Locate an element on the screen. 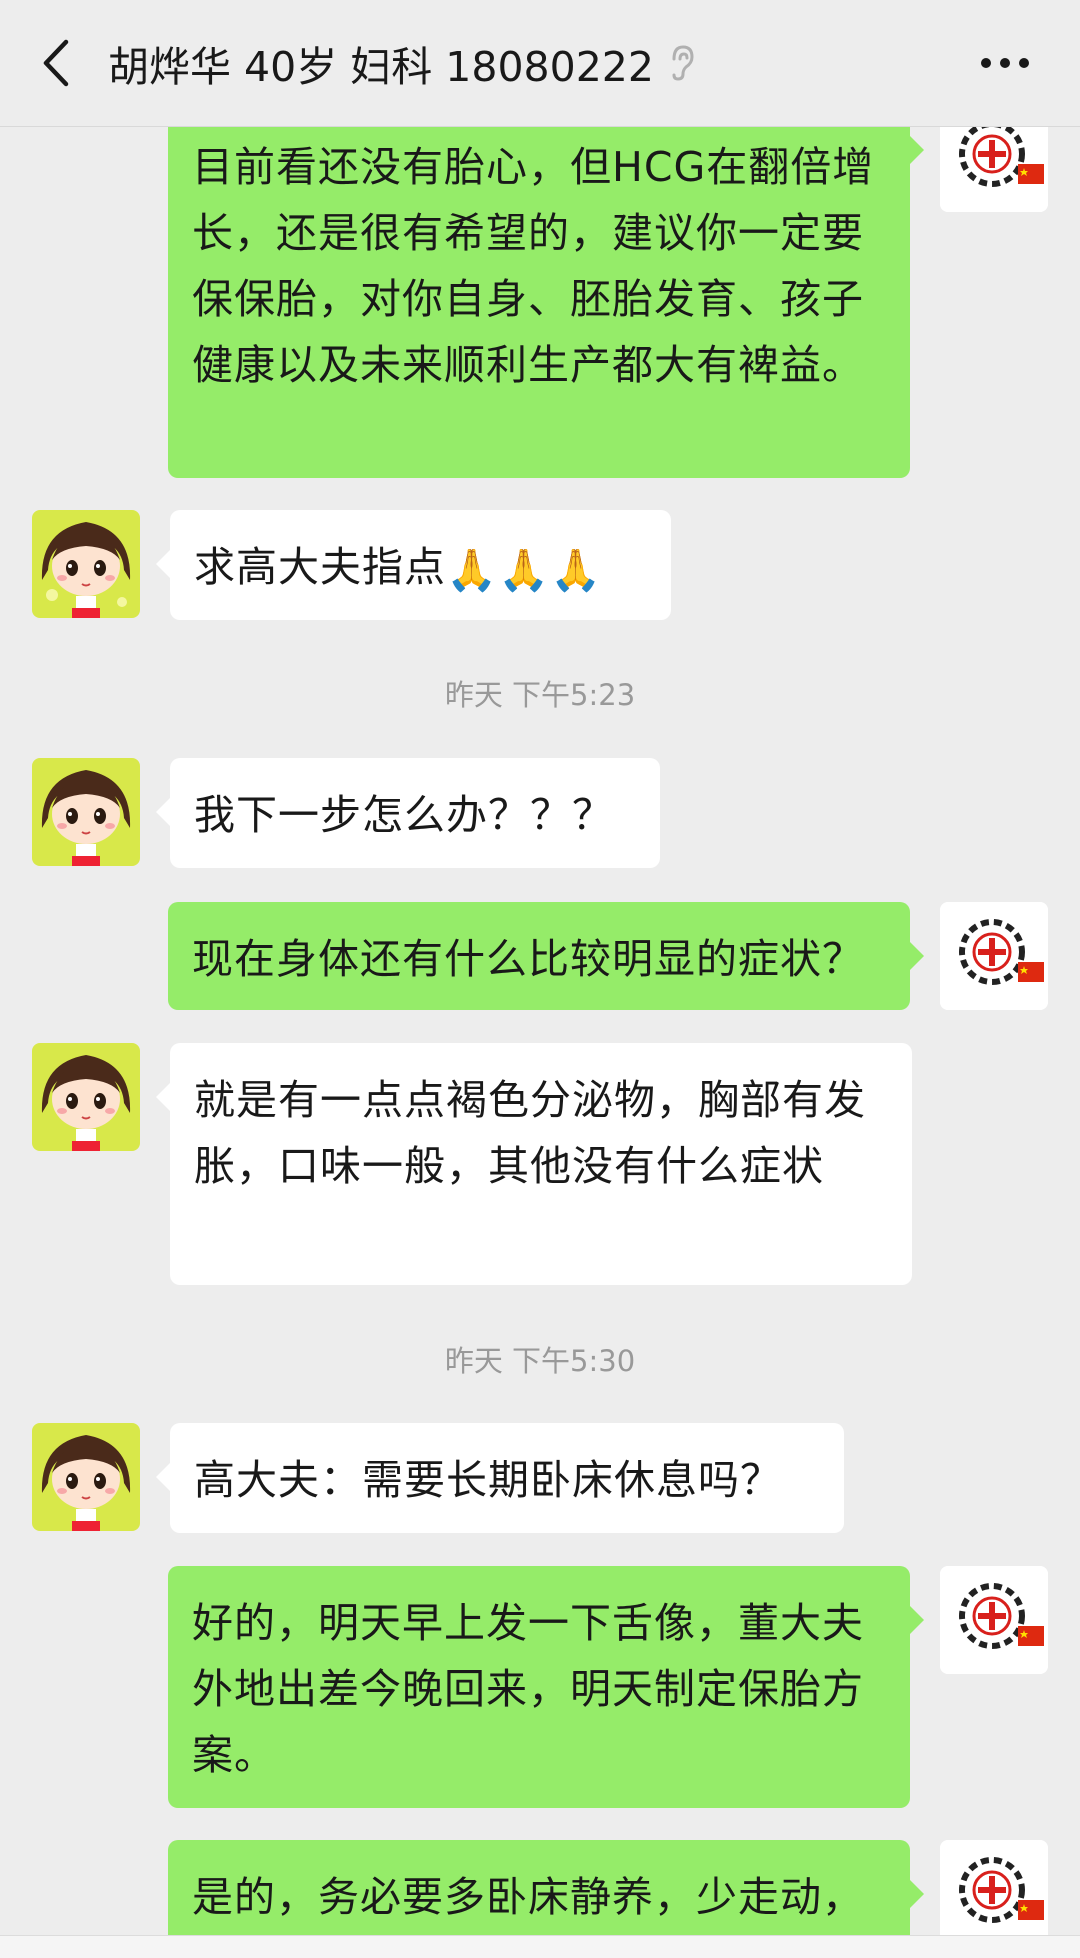 This screenshot has height=1958, width=1080. ear-icon is located at coordinates (683, 63).